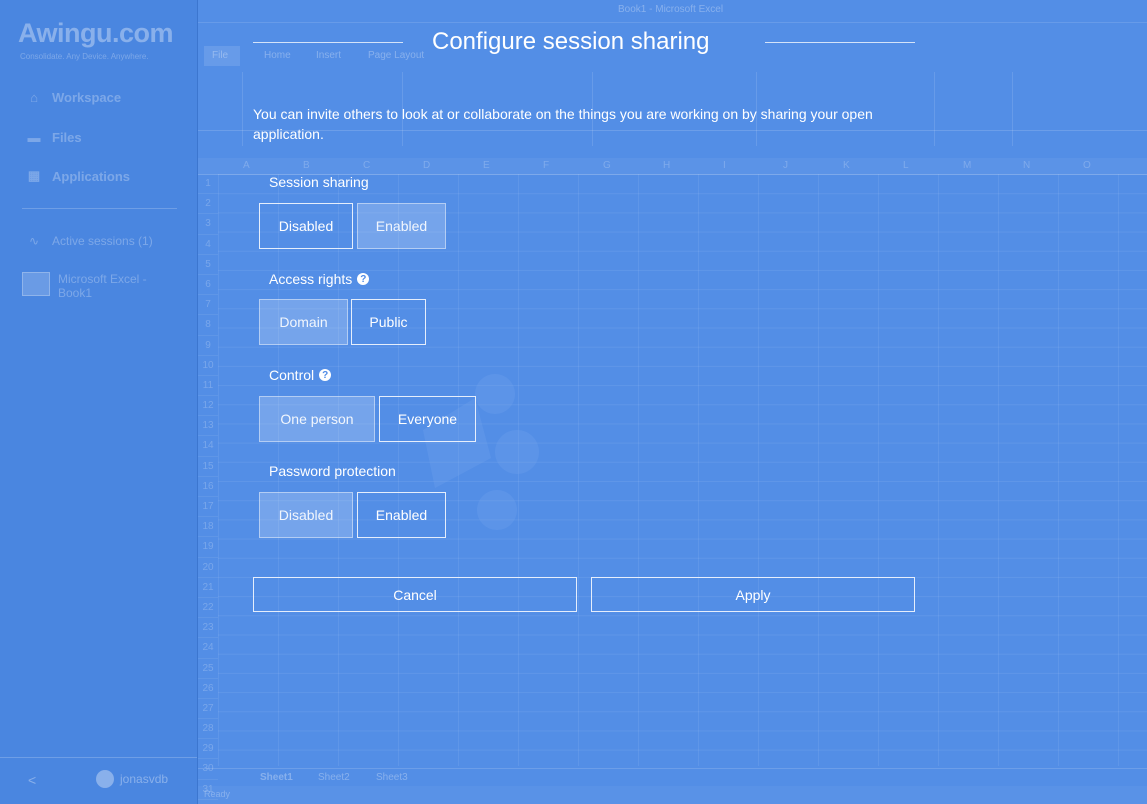  I want to click on column-header: M, so click(967, 165).